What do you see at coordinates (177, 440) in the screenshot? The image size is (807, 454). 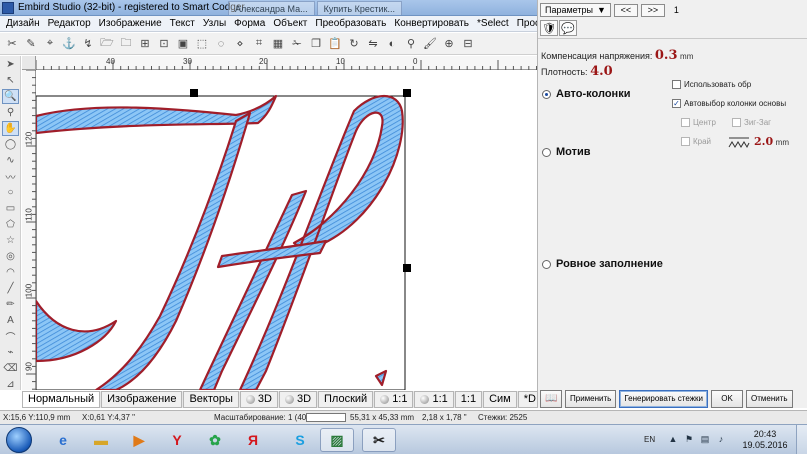 I see `yandex-icon: Y` at bounding box center [177, 440].